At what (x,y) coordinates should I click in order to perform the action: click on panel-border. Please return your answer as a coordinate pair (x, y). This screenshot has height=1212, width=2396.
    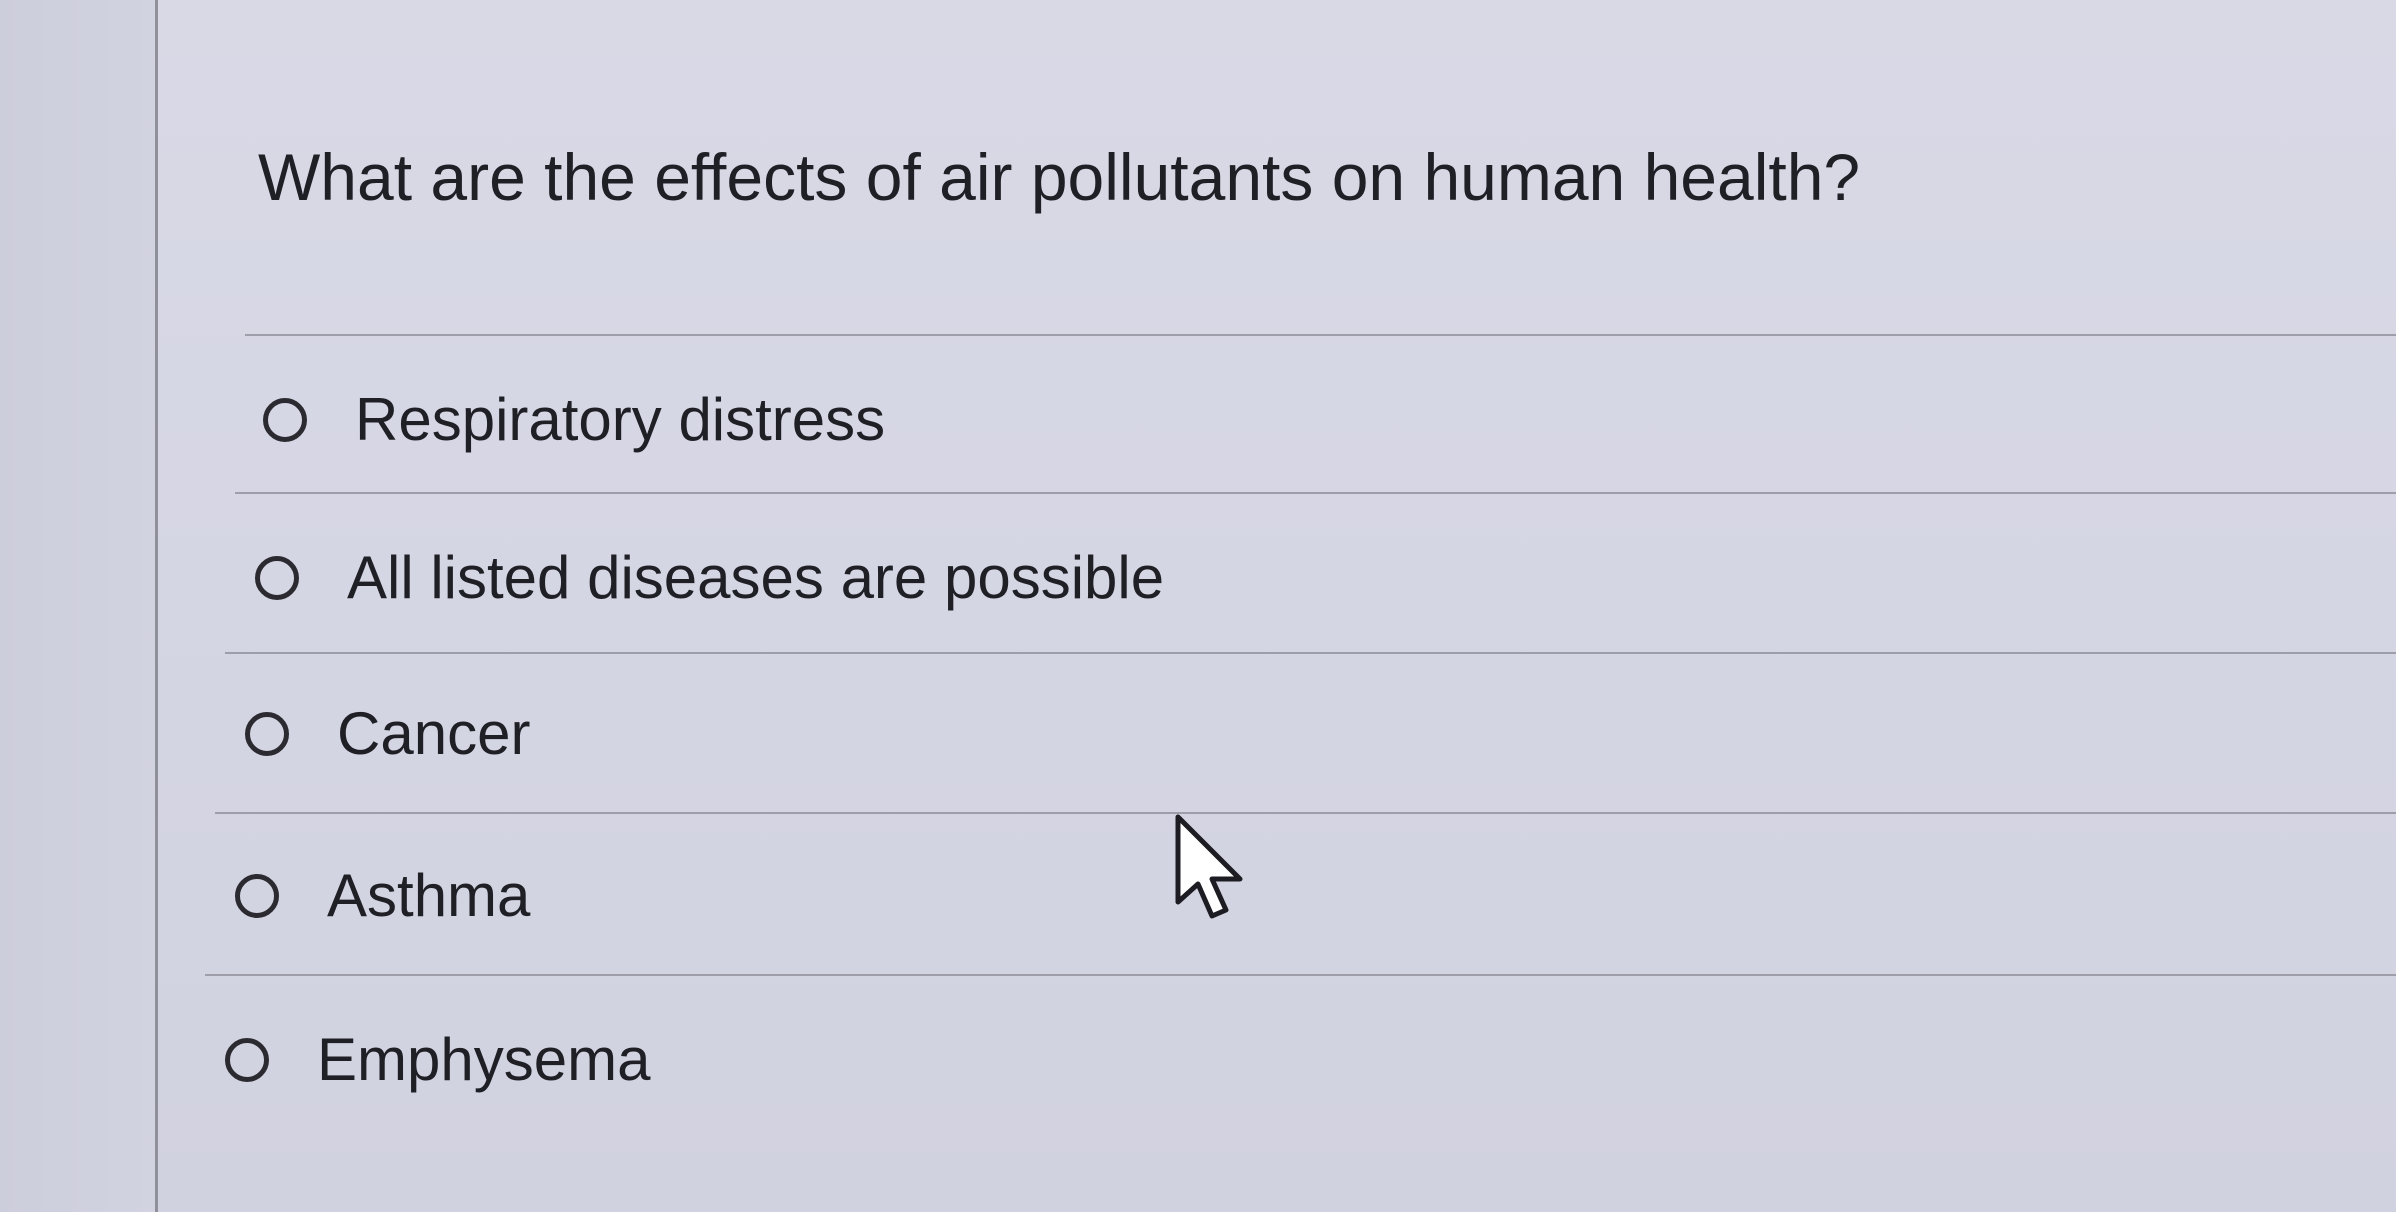
    Looking at the image, I should click on (156, 606).